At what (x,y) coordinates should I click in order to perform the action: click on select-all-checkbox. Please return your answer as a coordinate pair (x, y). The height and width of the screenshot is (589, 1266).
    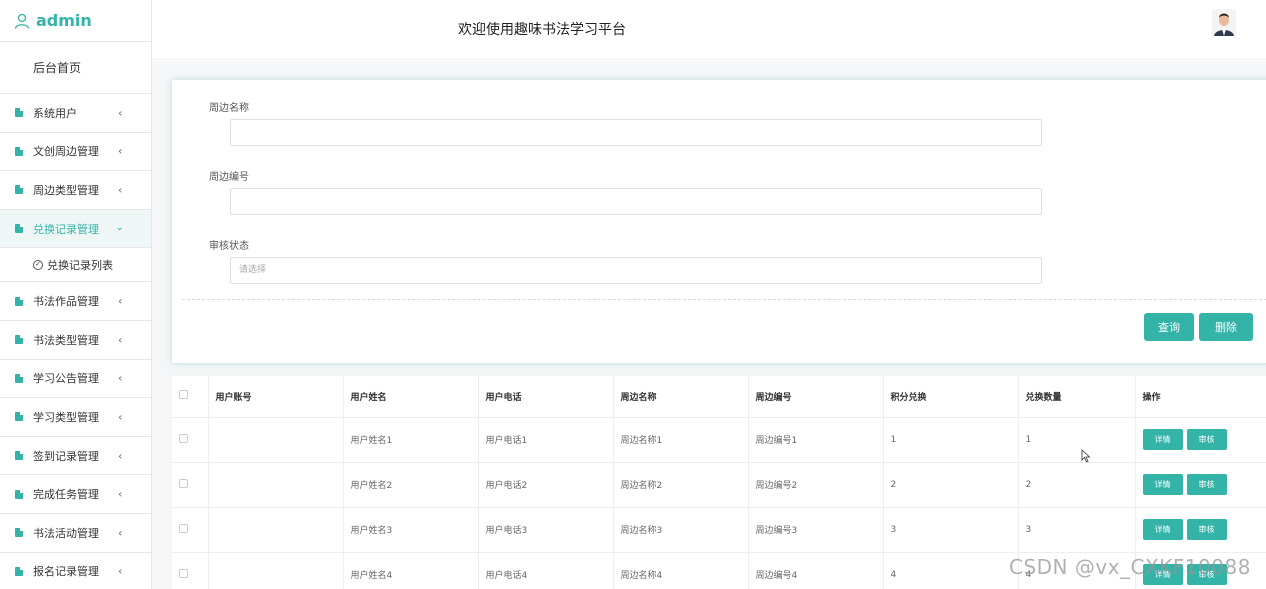
    Looking at the image, I should click on (183, 395).